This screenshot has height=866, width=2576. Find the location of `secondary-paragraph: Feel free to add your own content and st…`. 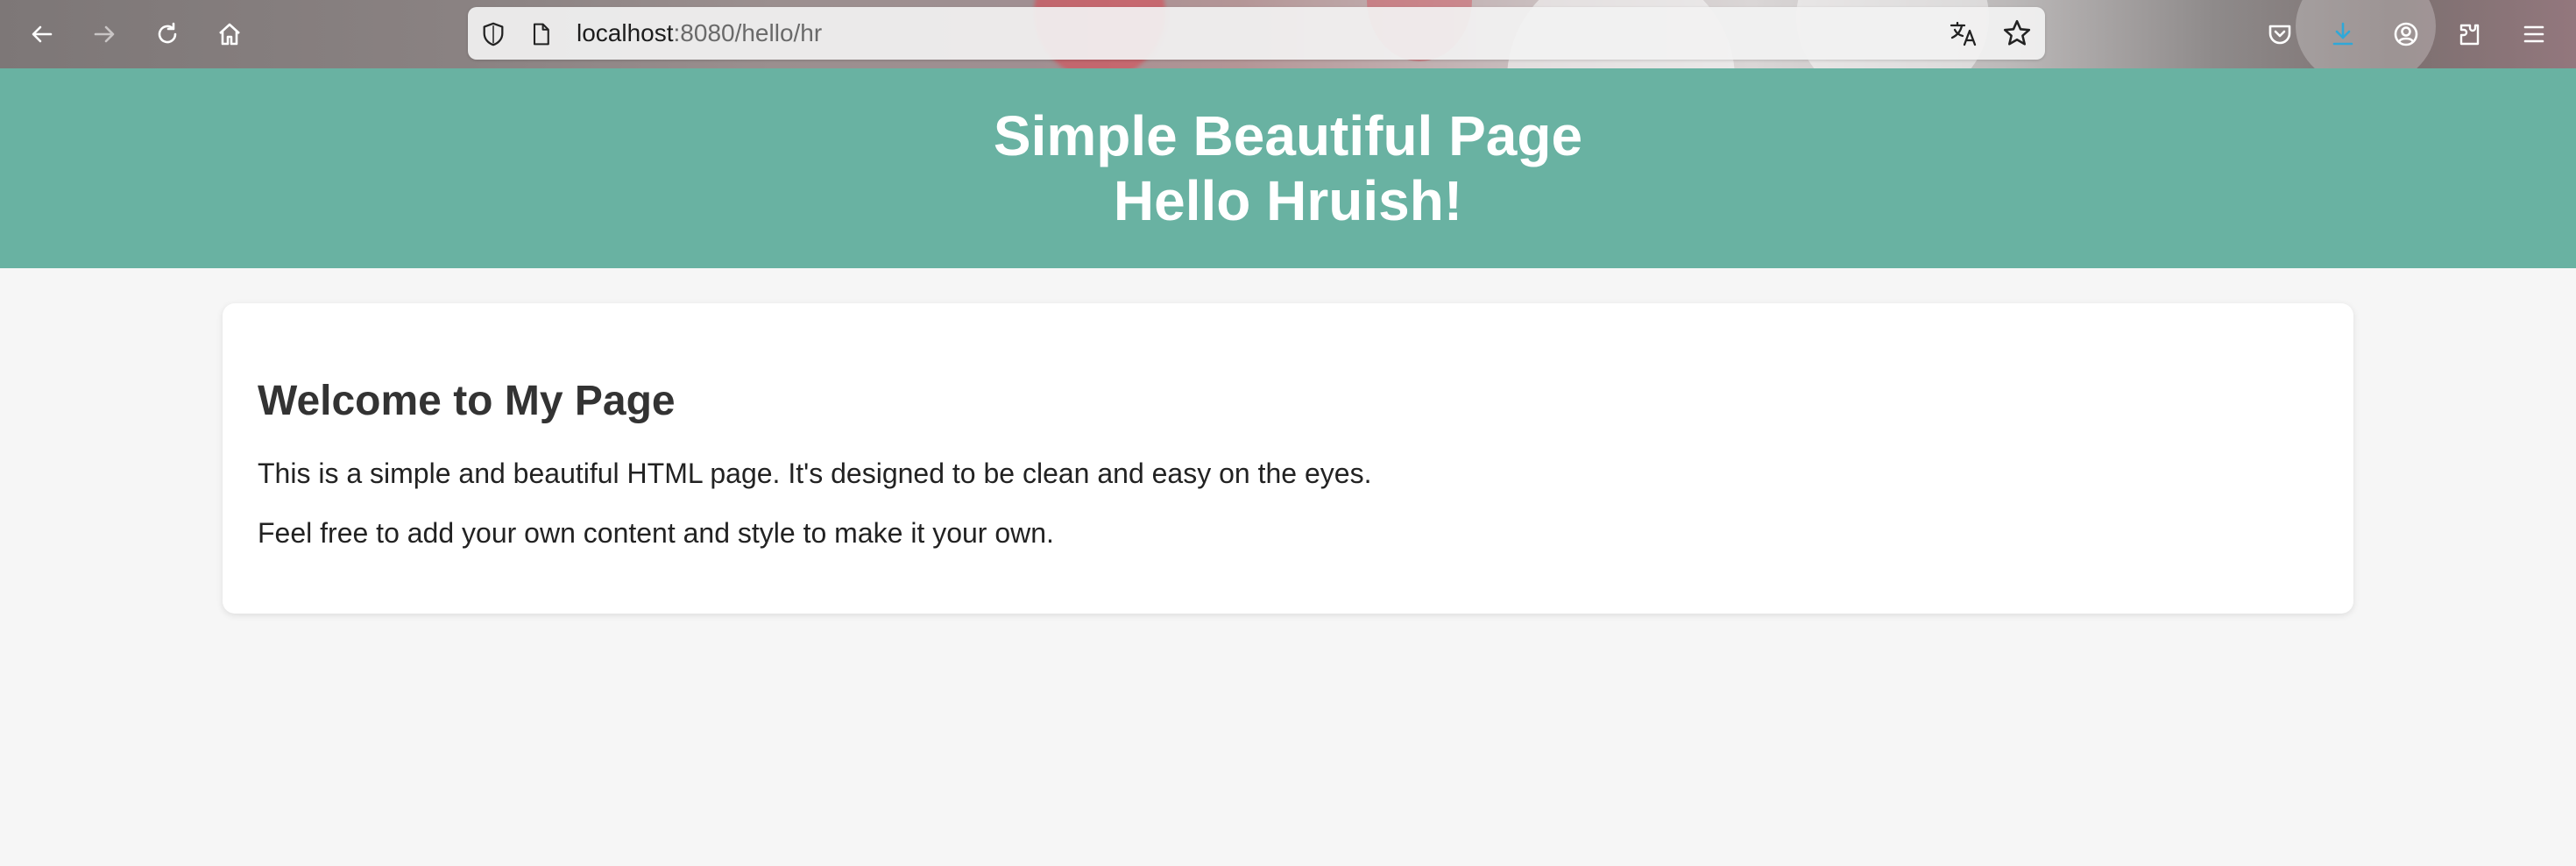

secondary-paragraph: Feel free to add your own content and st… is located at coordinates (656, 533).